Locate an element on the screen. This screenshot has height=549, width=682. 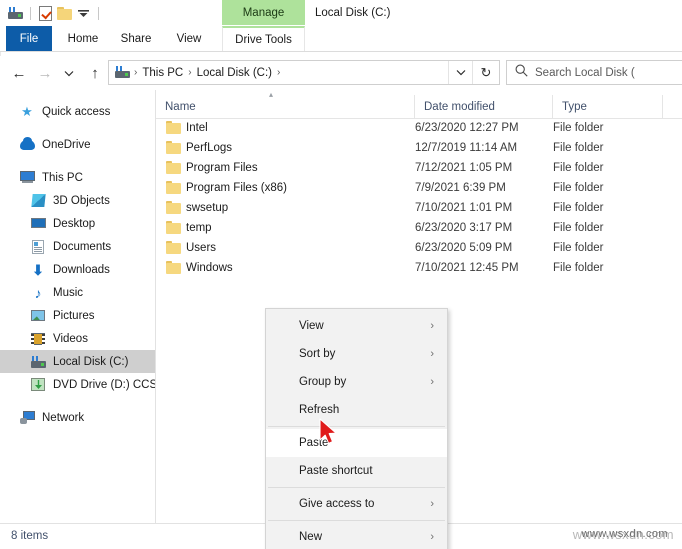
up-button: ↑ is located at coordinates (95, 73).